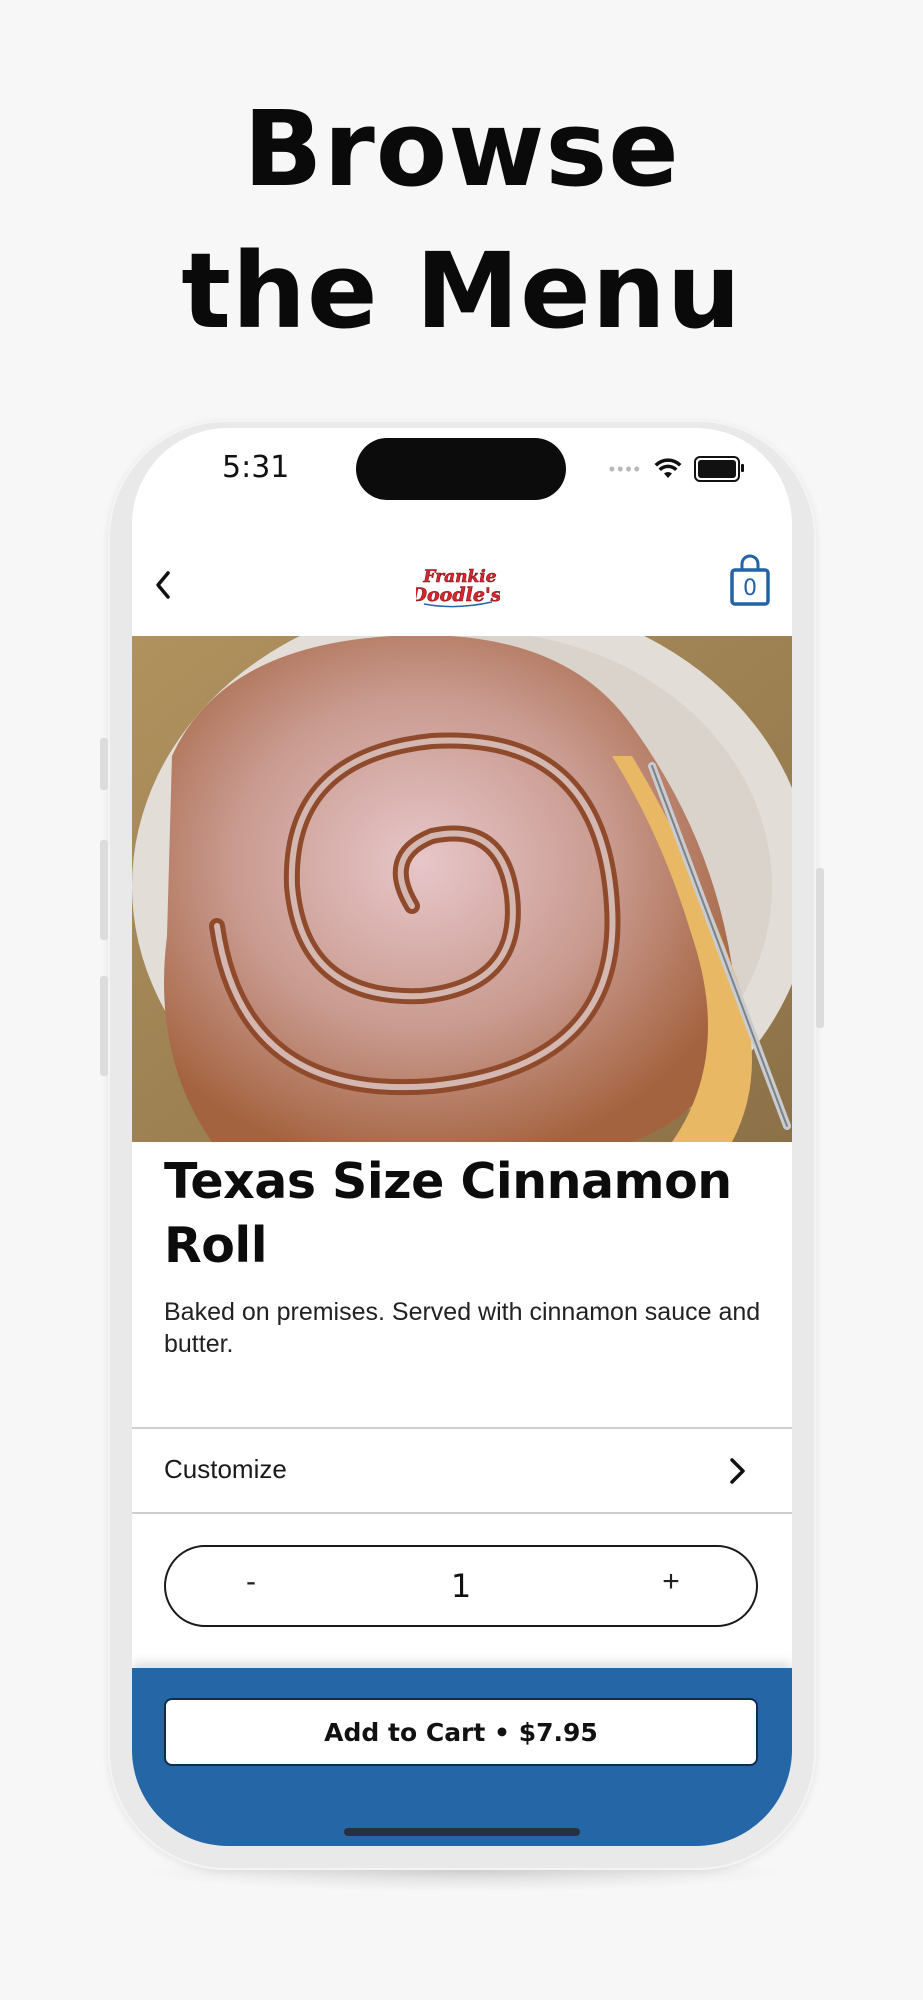 The image size is (923, 2000). Describe the element at coordinates (719, 469) in the screenshot. I see `battery-icon` at that location.